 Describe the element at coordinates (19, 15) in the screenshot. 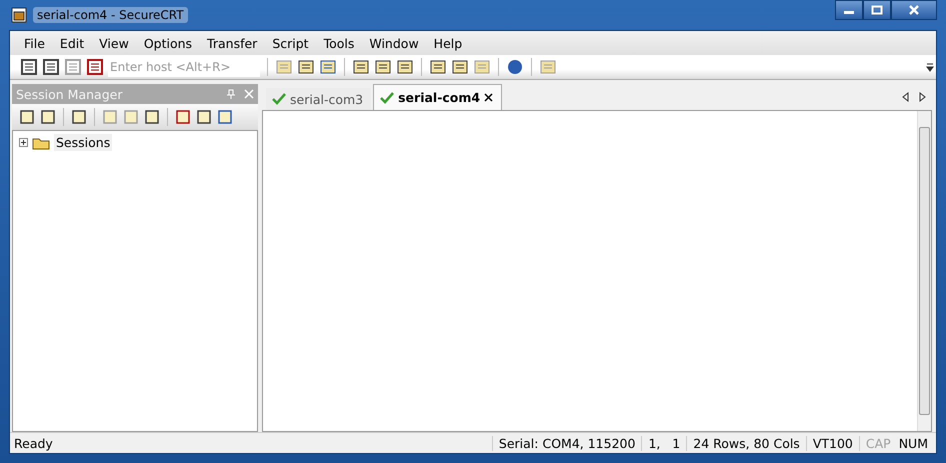

I see `app-icon` at that location.